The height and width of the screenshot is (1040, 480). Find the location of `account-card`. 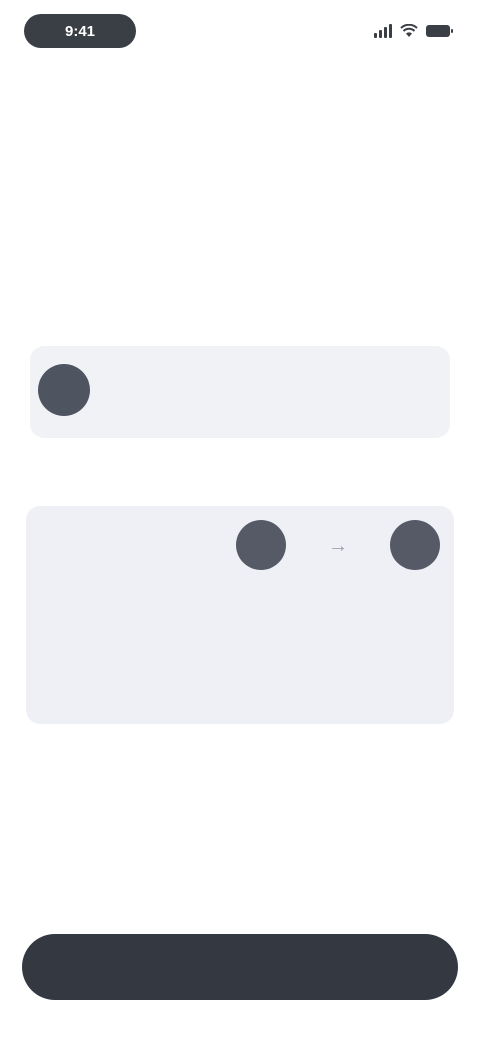

account-card is located at coordinates (240, 392).